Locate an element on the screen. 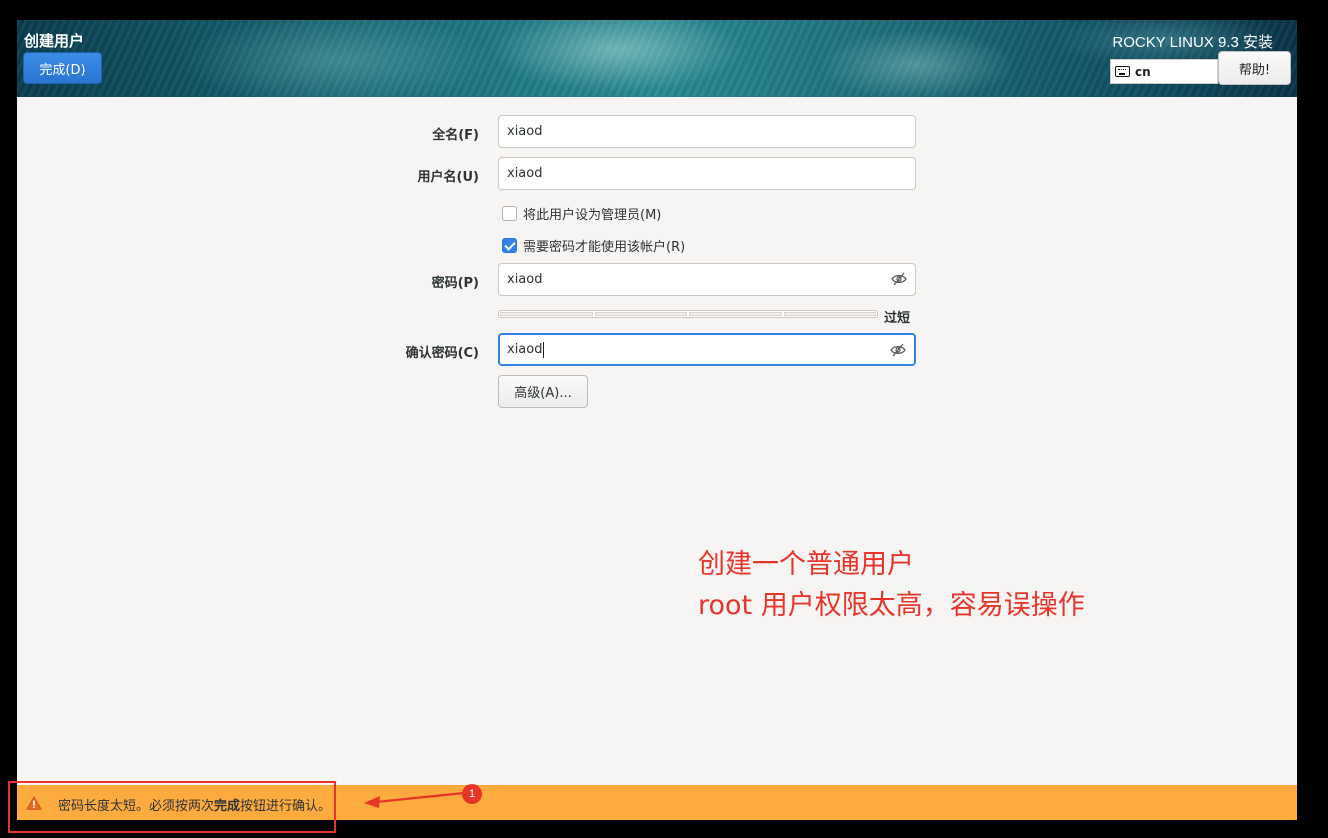 This screenshot has width=1328, height=838. require-password-label: 需要密码才能使用该帐户(R) is located at coordinates (604, 247).